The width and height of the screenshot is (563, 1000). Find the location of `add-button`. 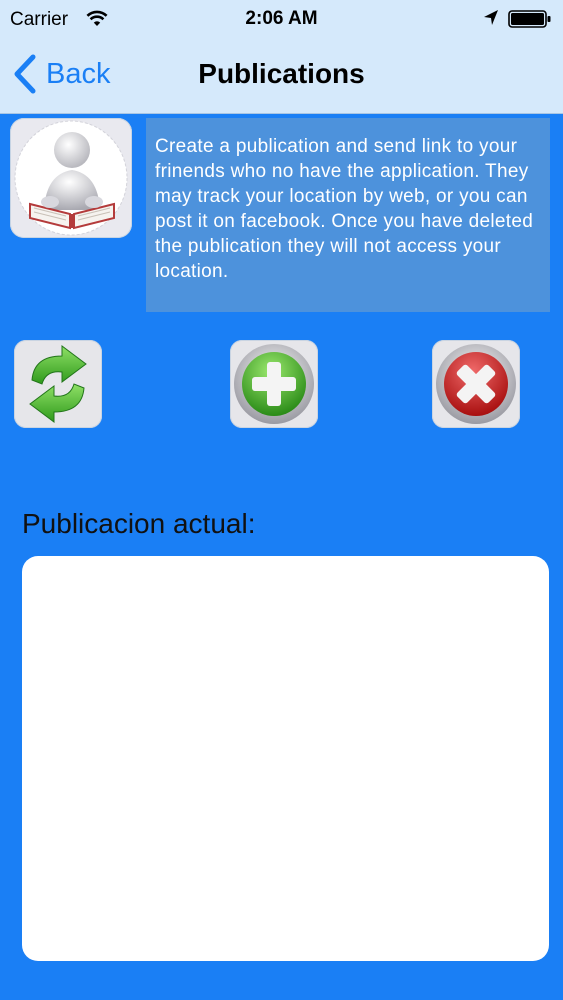

add-button is located at coordinates (274, 384).